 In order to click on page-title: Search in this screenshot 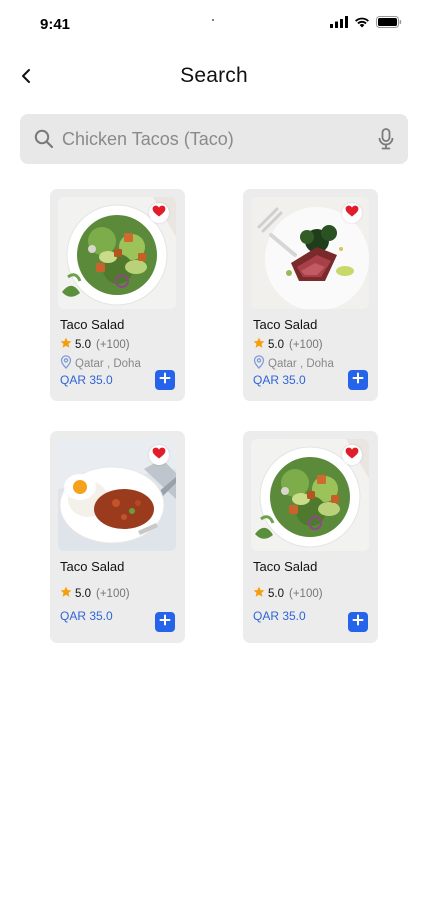, I will do `click(214, 75)`.